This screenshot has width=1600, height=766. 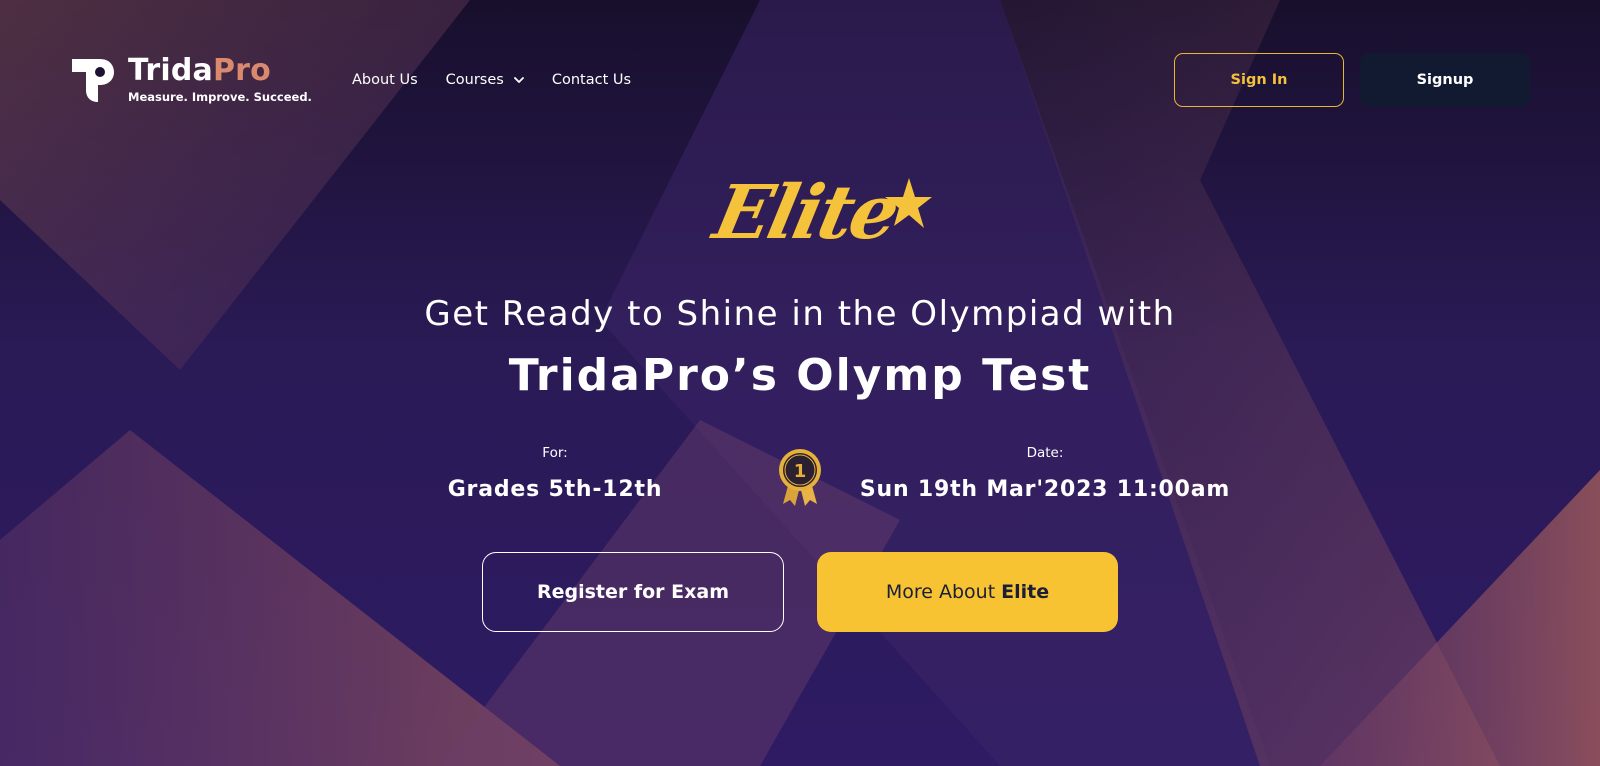 I want to click on nav-about-us: About Us, so click(x=385, y=80).